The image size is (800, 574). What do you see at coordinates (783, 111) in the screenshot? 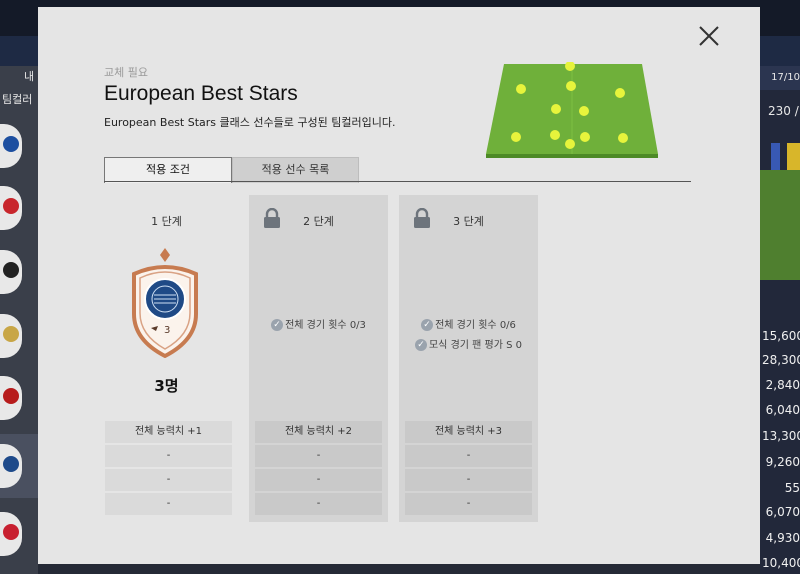
I see `right-panel-value: 230 /` at bounding box center [783, 111].